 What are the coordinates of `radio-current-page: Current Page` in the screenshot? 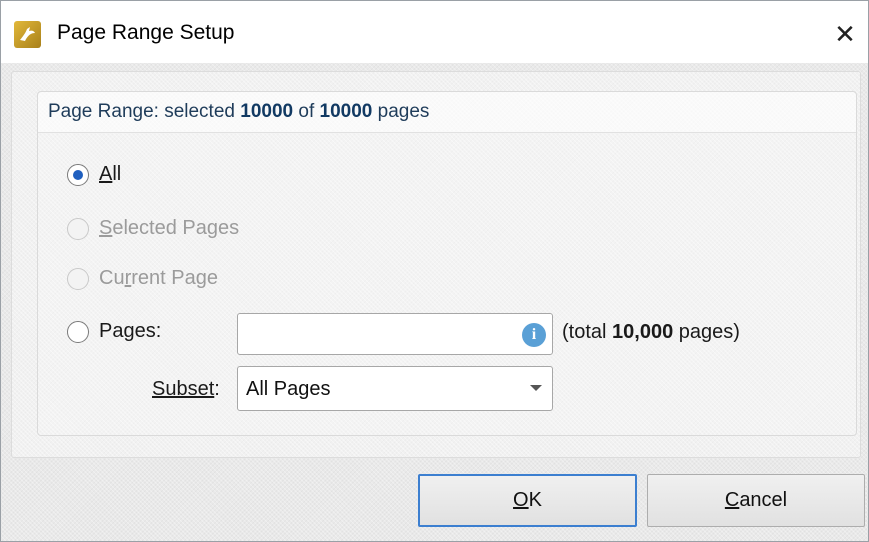 It's located at (142, 278).